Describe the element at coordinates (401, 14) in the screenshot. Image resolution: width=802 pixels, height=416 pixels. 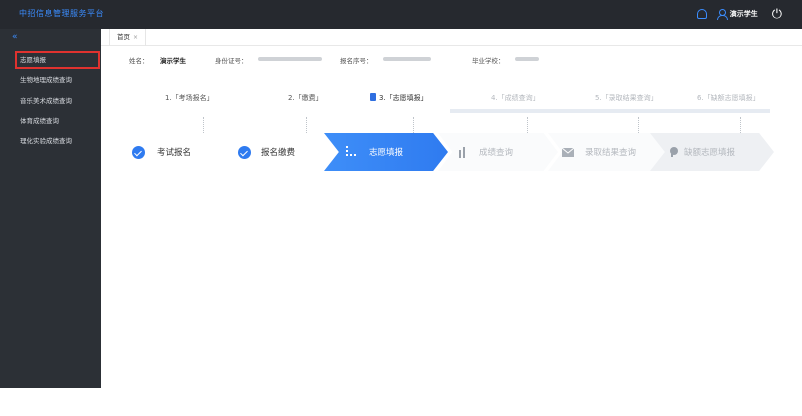
I see `top-bar: 中招信息管理服务平台 演示学生 ⏻` at that location.